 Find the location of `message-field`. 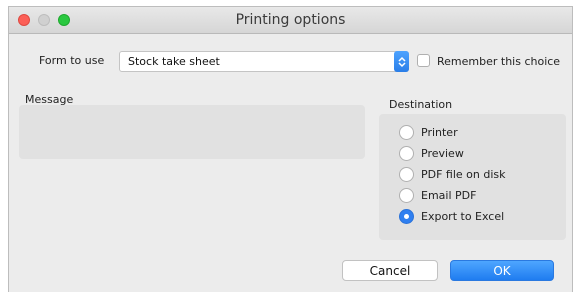

message-field is located at coordinates (192, 132).